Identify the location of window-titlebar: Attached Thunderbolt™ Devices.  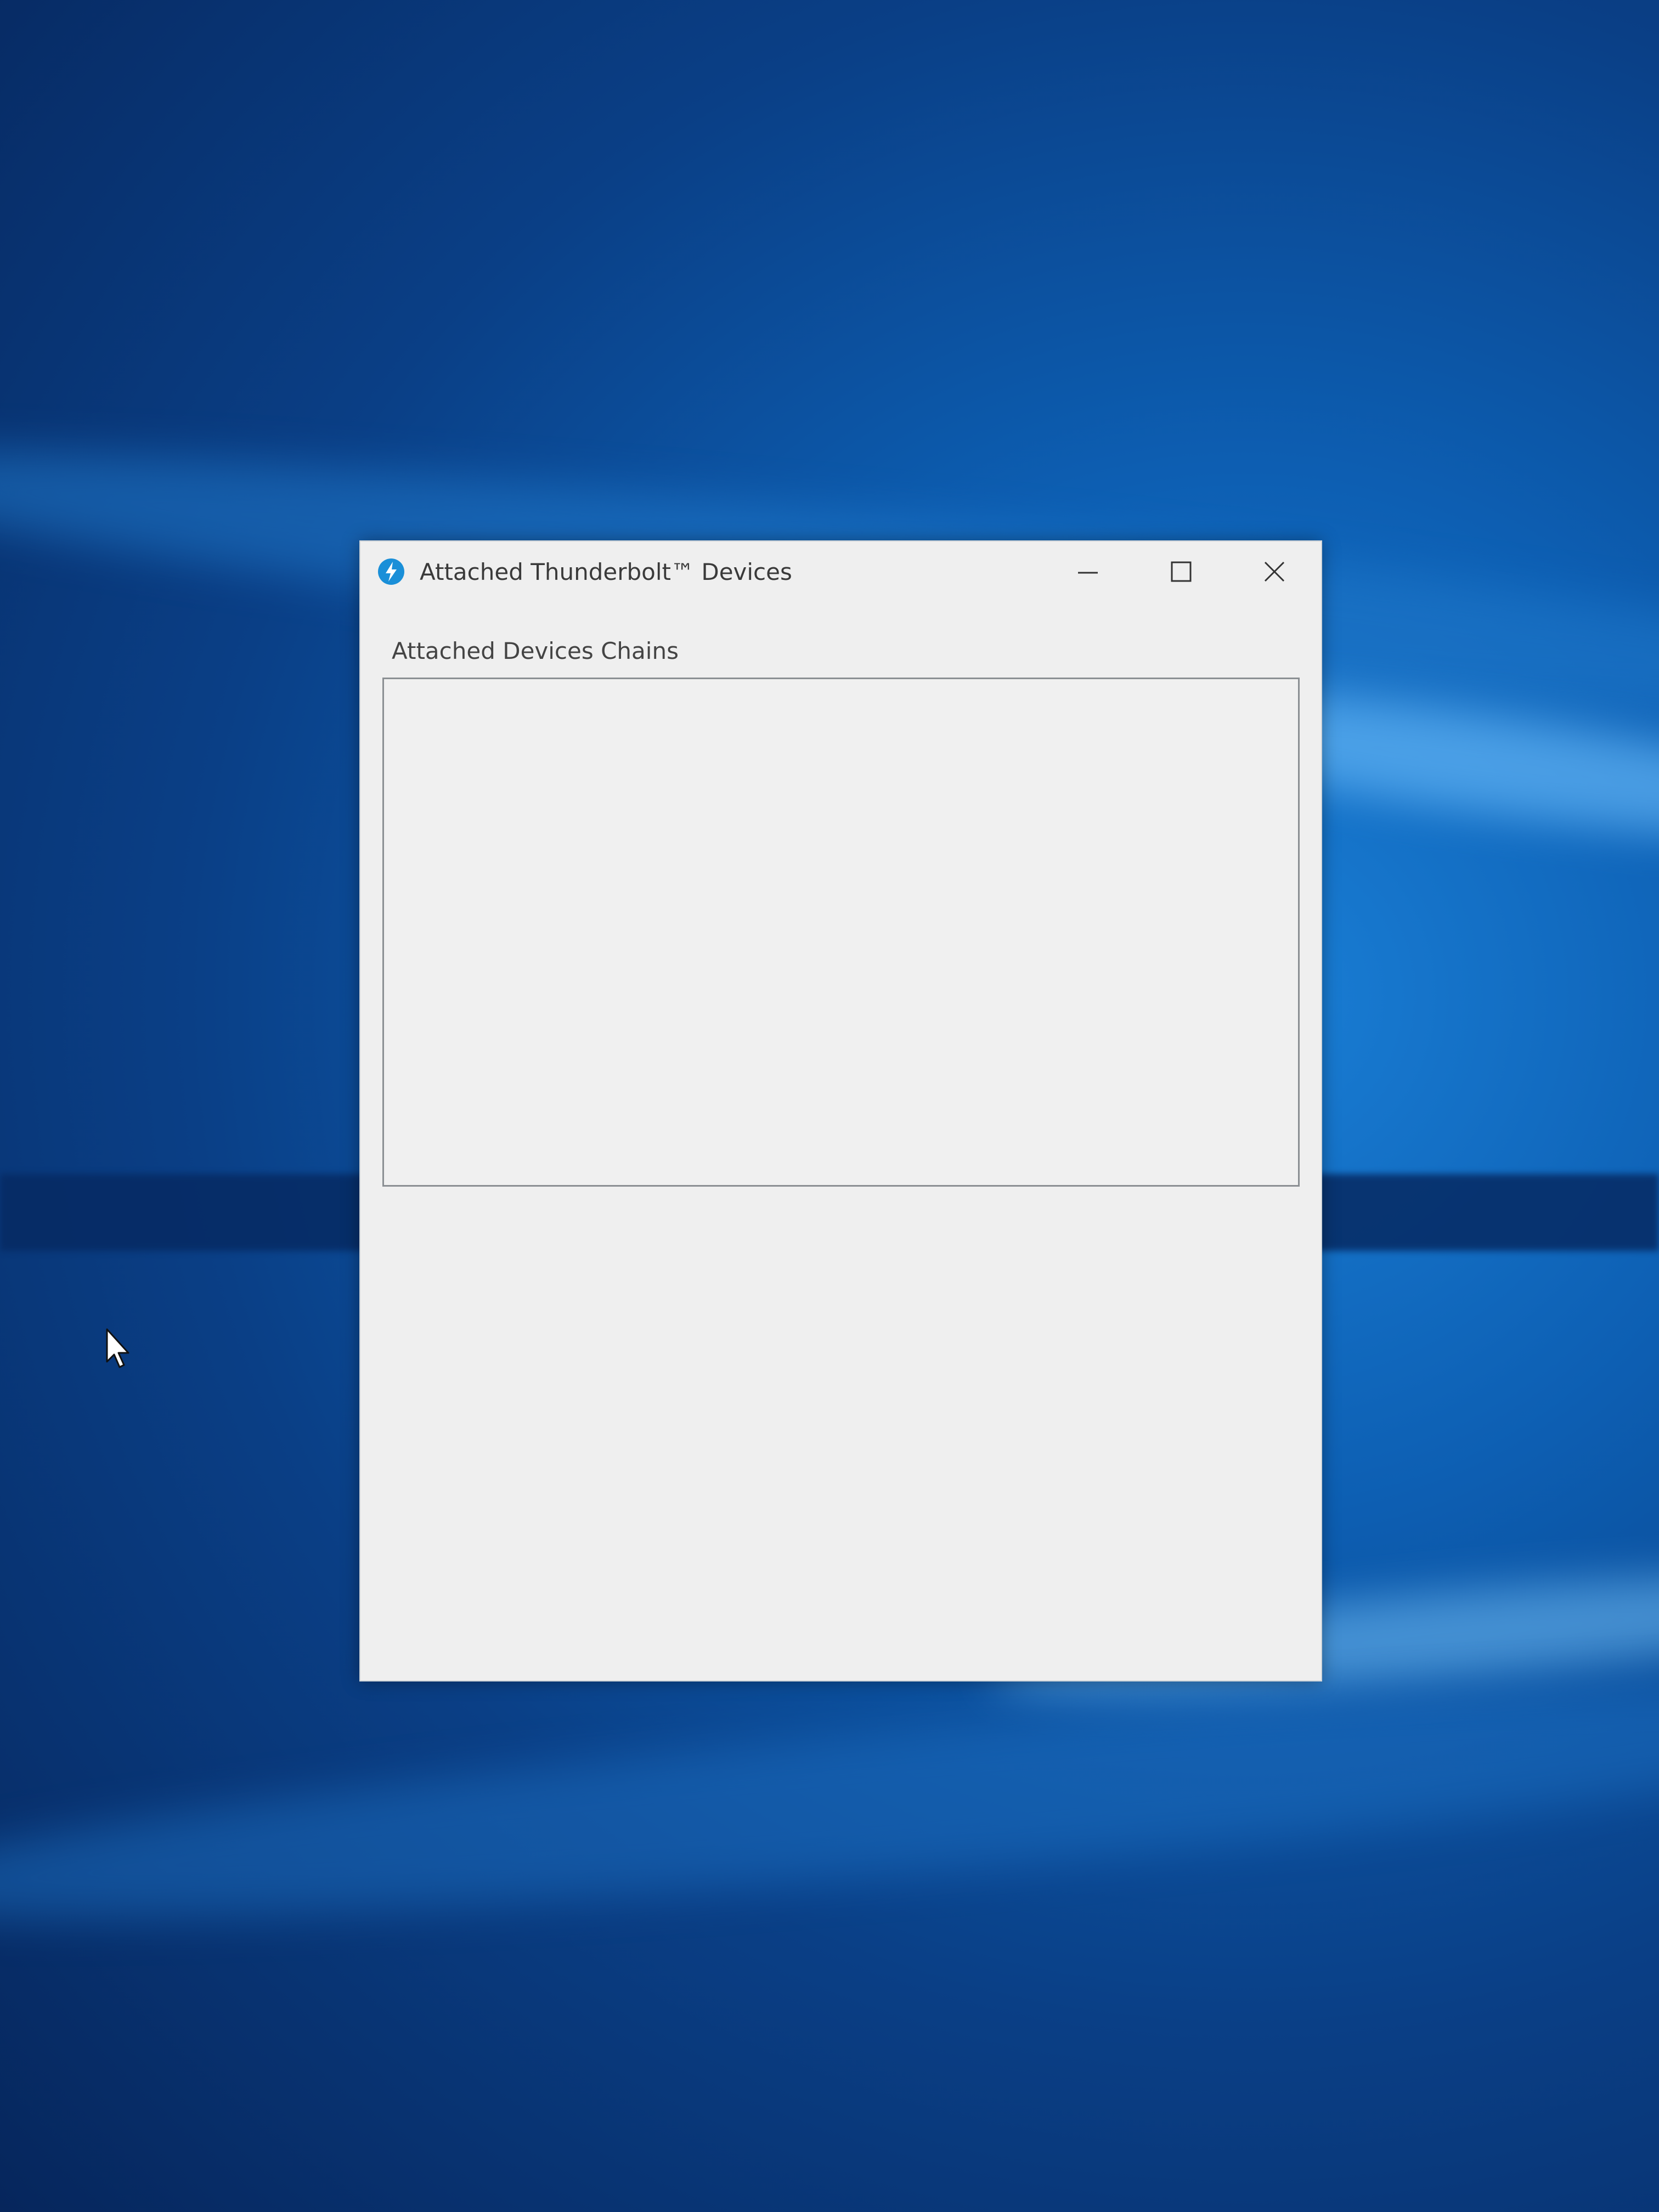
(840, 572).